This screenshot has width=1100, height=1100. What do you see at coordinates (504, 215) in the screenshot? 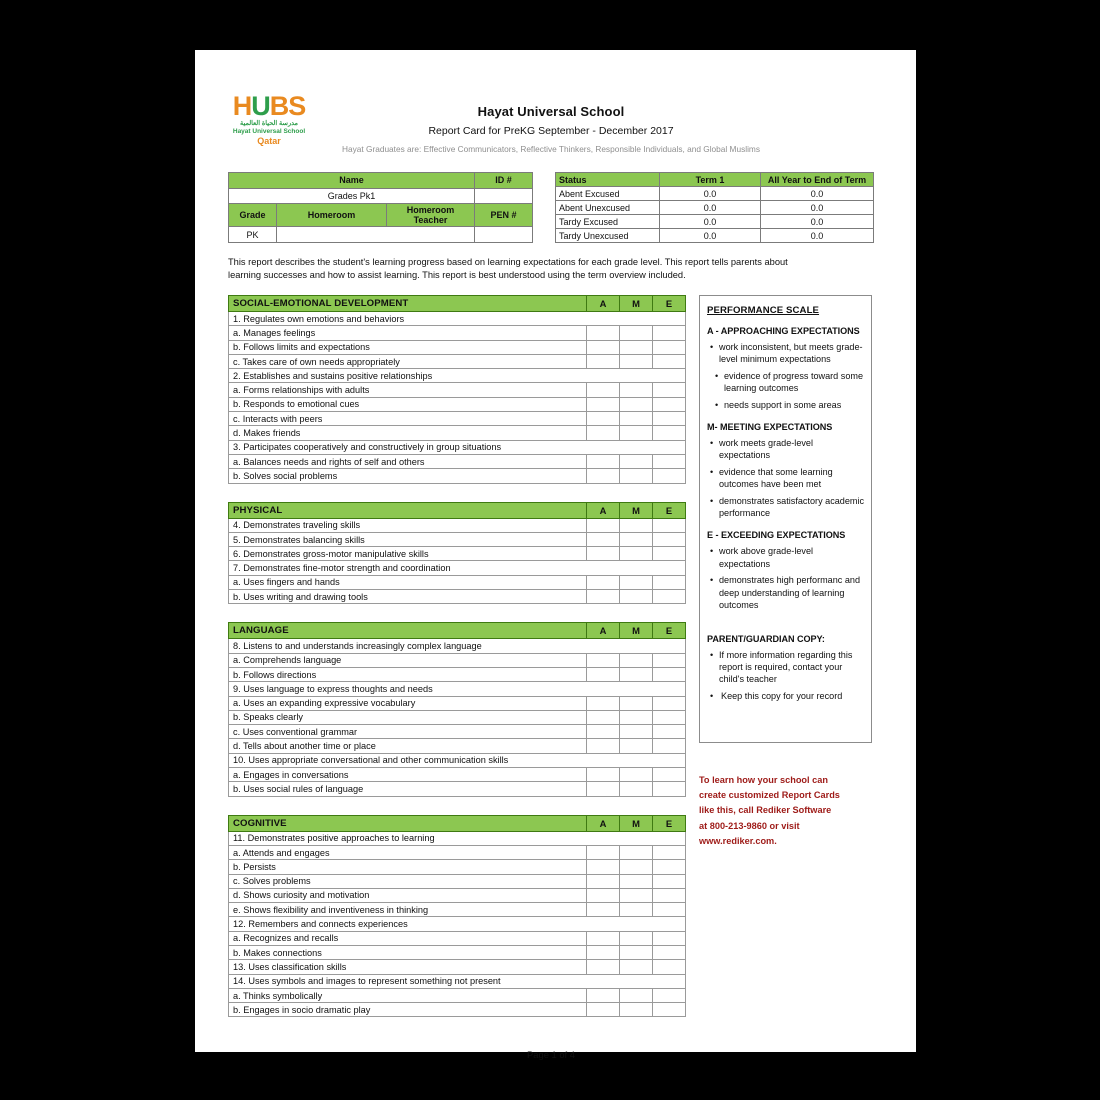
I see `pen-header: PEN #` at bounding box center [504, 215].